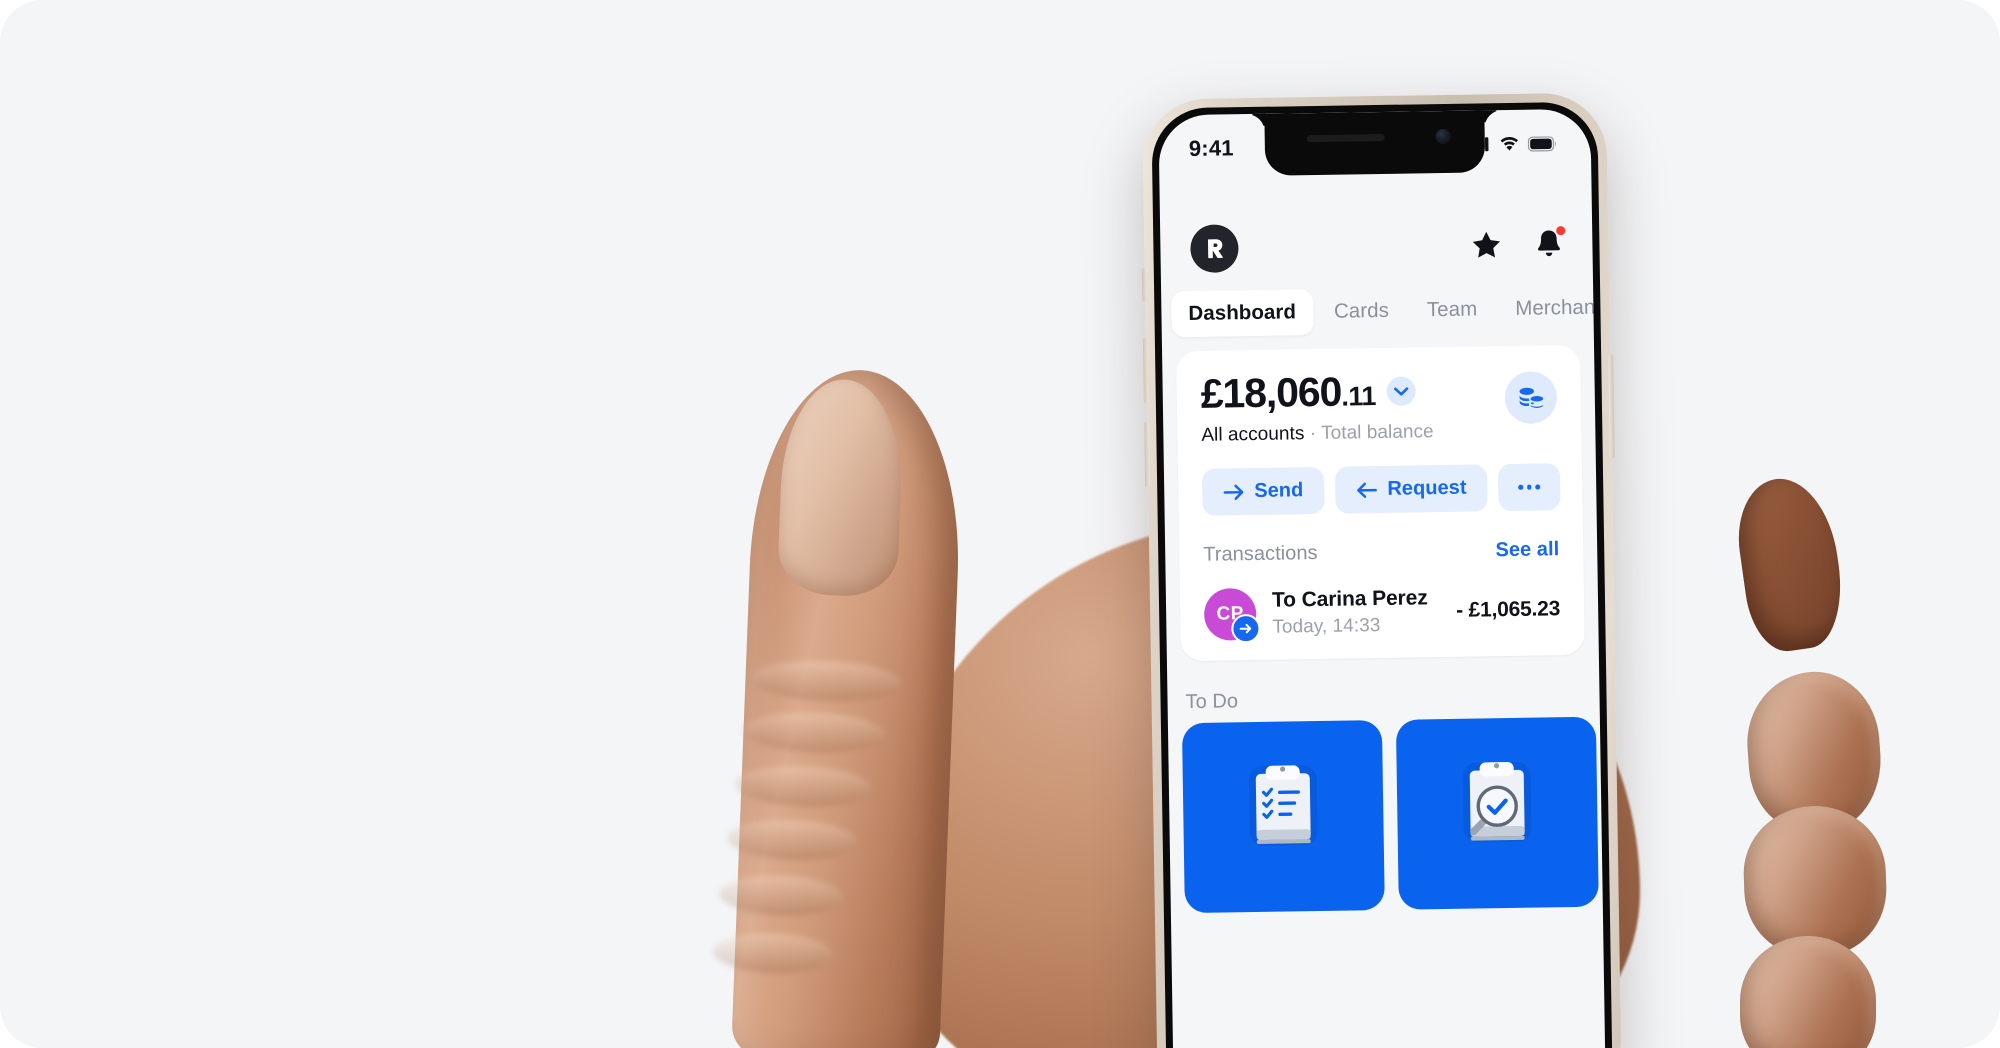 The width and height of the screenshot is (2000, 1048). I want to click on see-all-link: See all, so click(1527, 550).